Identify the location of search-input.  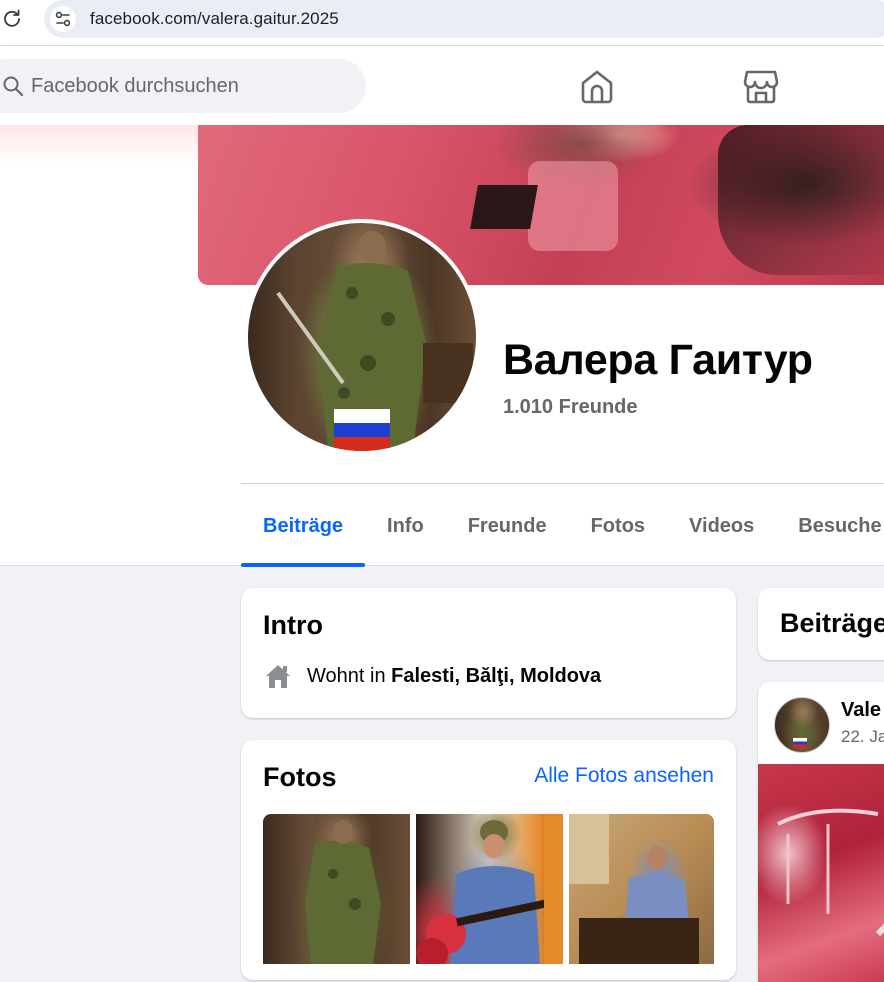
(190, 86).